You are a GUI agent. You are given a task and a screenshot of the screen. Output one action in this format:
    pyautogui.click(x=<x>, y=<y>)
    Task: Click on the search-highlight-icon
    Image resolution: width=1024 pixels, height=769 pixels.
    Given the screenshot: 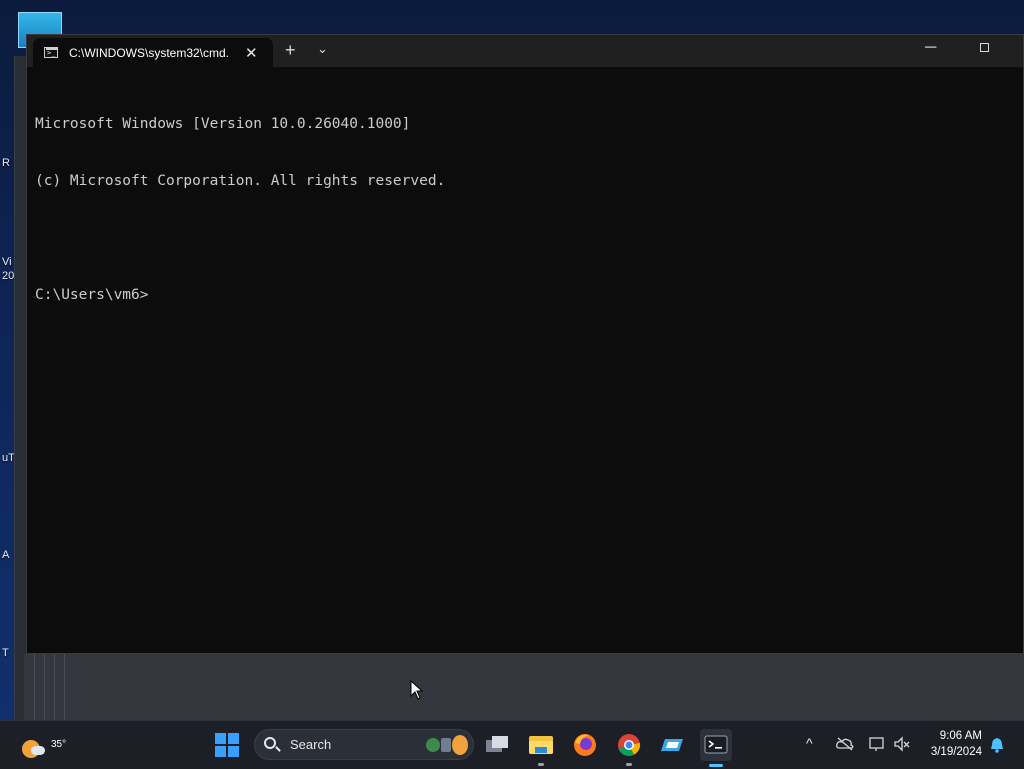 What is the action you would take?
    pyautogui.click(x=447, y=745)
    